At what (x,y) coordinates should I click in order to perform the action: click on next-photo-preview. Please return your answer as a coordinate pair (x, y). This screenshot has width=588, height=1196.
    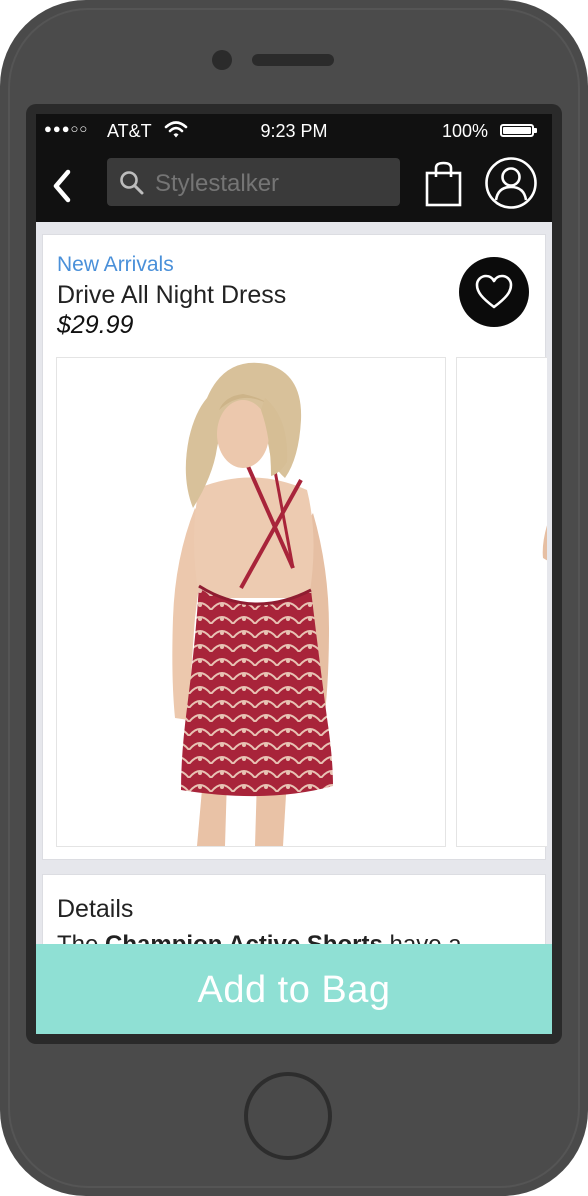
    Looking at the image, I should click on (544, 543).